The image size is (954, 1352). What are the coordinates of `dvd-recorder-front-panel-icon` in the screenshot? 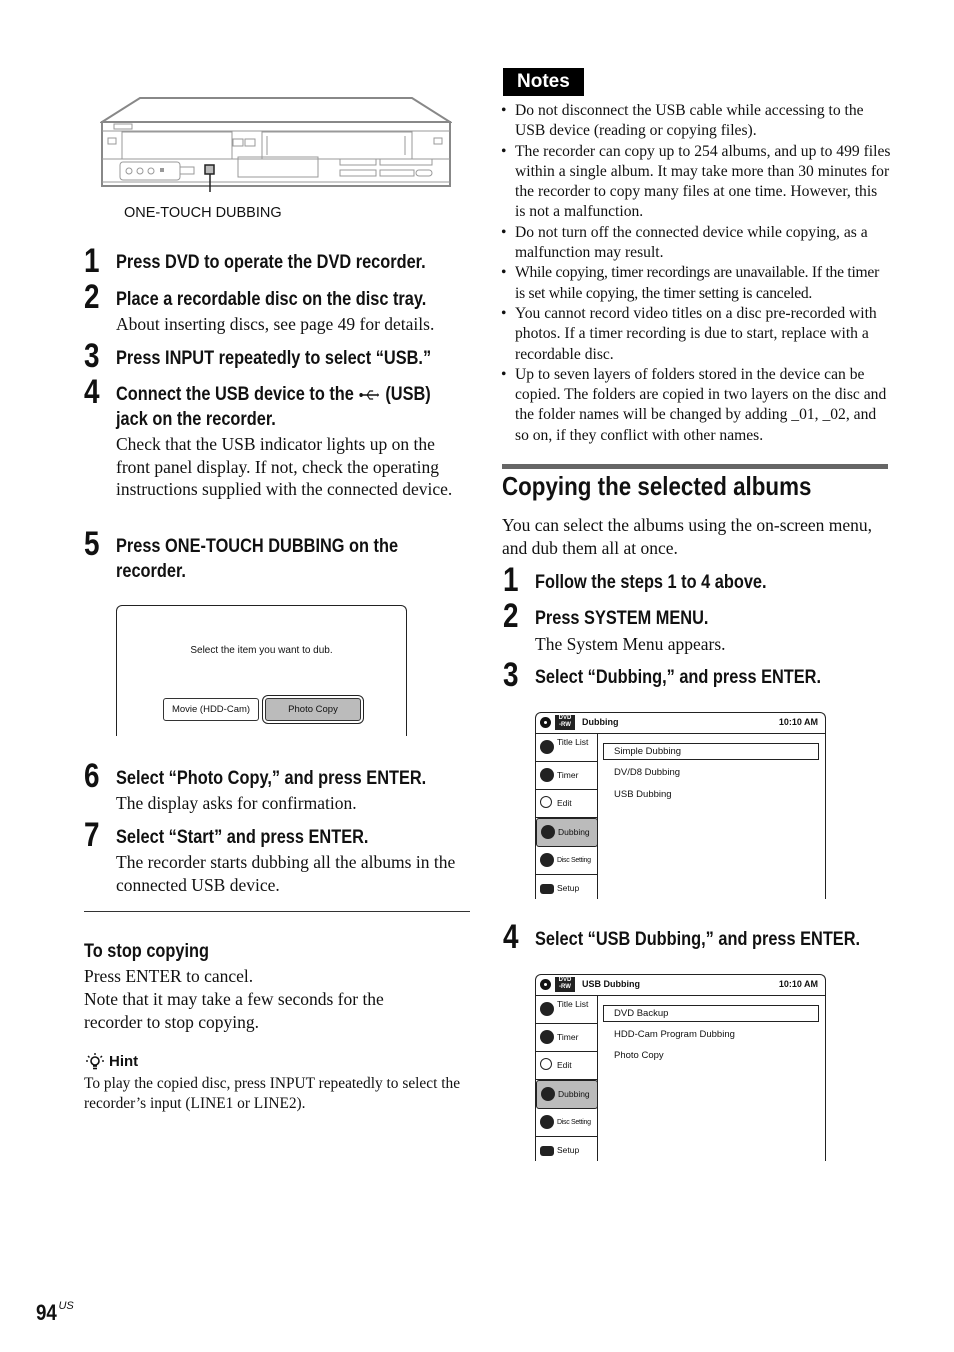 It's located at (276, 144).